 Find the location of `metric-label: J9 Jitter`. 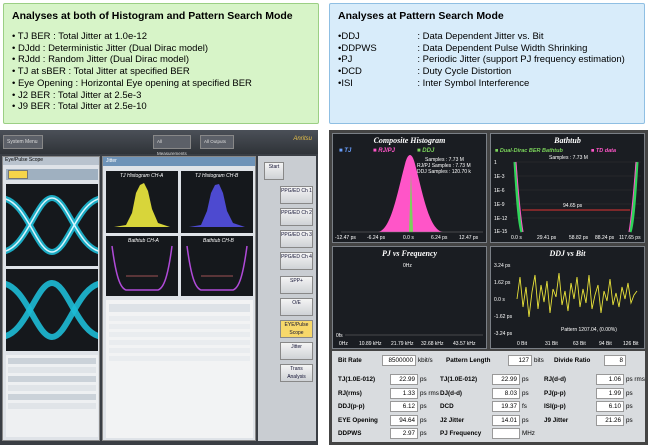

metric-label: J9 Jitter is located at coordinates (556, 420).